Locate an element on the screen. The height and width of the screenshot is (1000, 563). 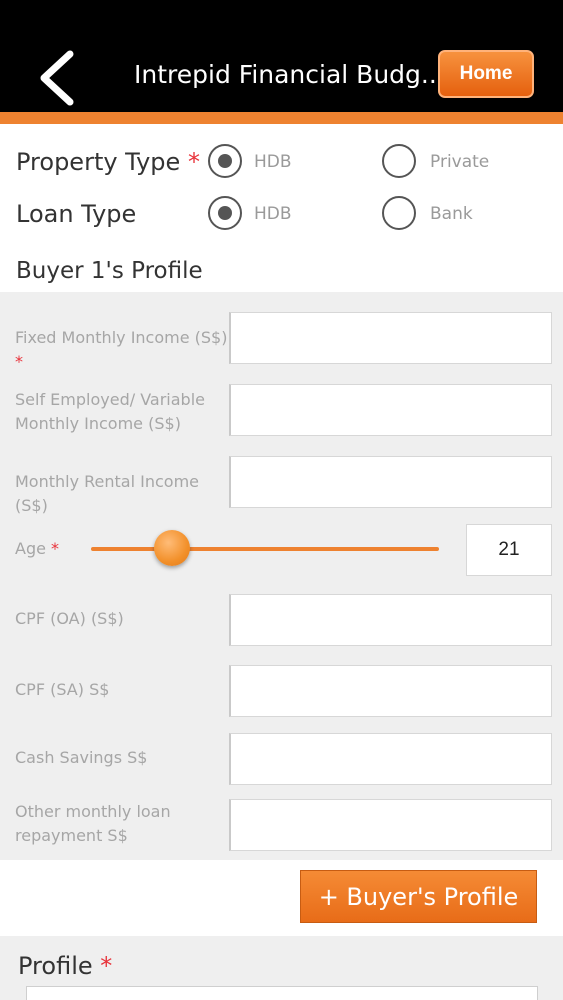
status-bar is located at coordinates (281, 20).